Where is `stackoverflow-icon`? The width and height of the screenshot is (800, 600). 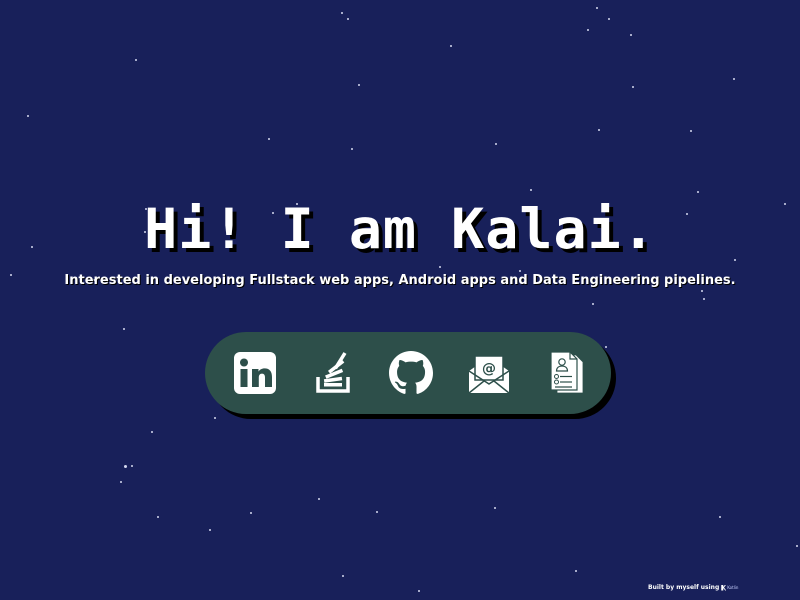 stackoverflow-icon is located at coordinates (333, 372).